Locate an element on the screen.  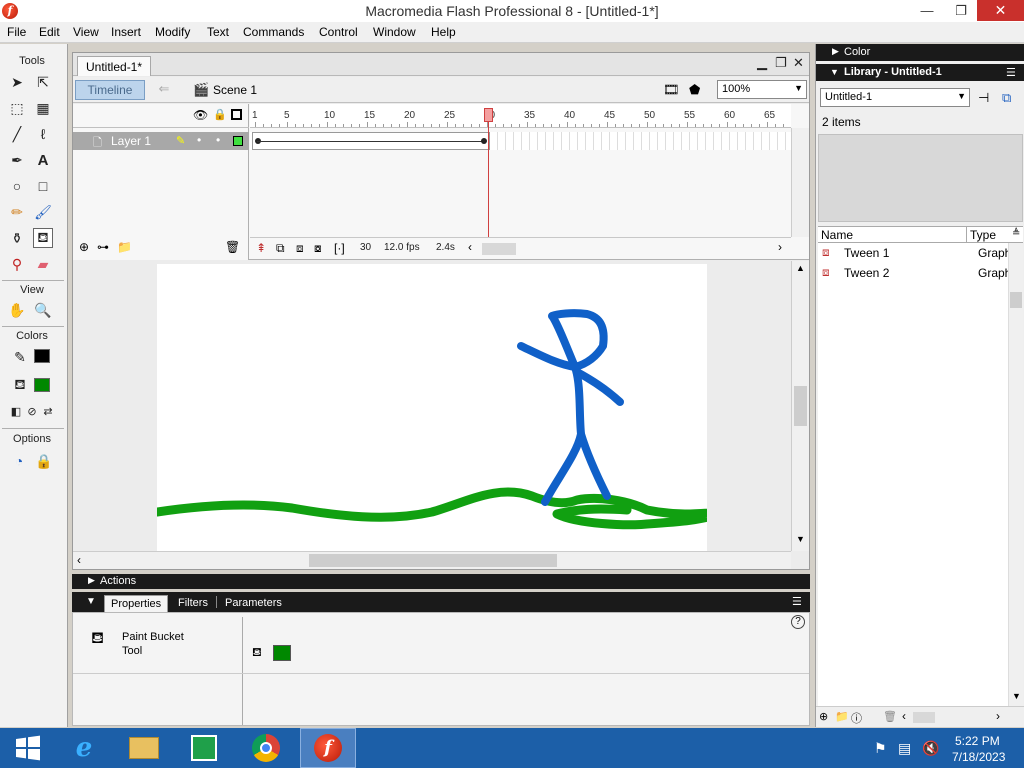
brush-tool-icon: 🖌 is located at coordinates (43, 212).